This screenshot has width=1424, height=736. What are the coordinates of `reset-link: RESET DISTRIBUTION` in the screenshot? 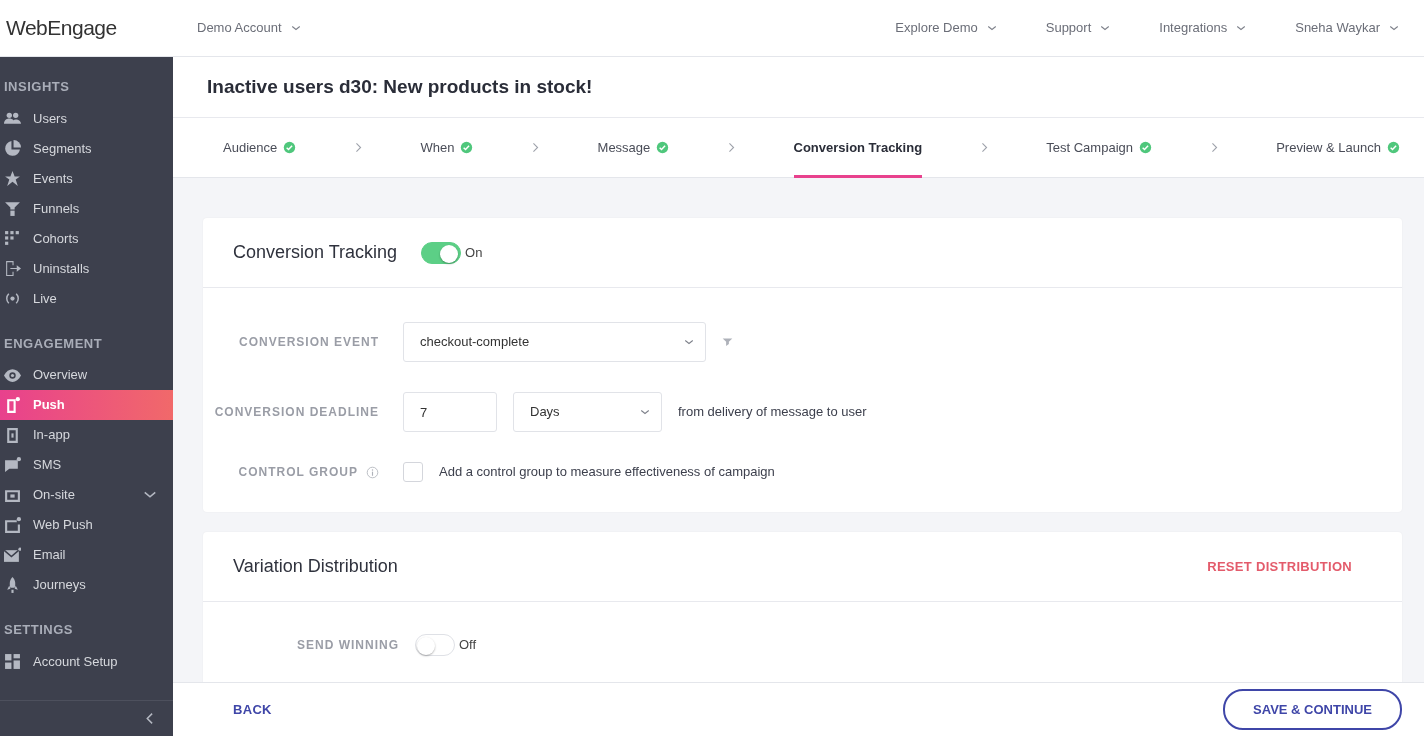 It's located at (1279, 566).